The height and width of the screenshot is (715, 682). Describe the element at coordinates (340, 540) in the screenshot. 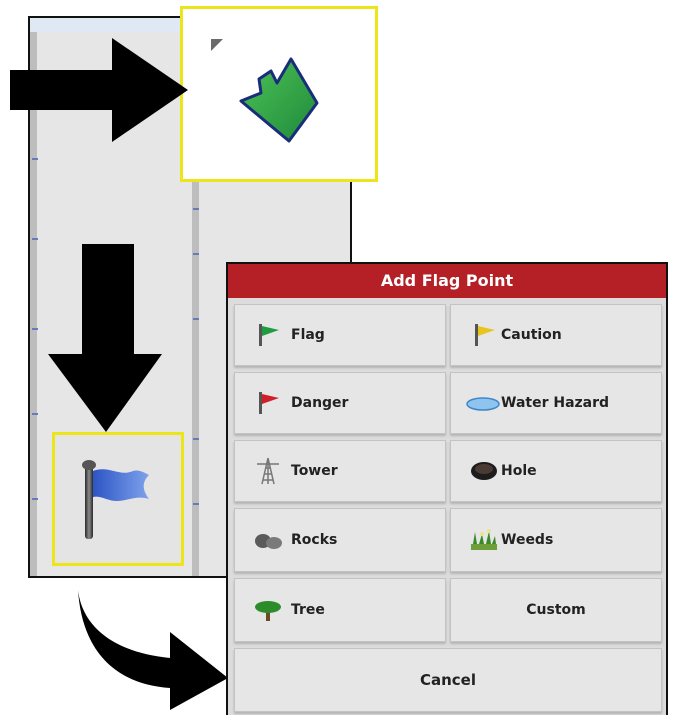

I see `rocks-option-button: Rocks` at that location.